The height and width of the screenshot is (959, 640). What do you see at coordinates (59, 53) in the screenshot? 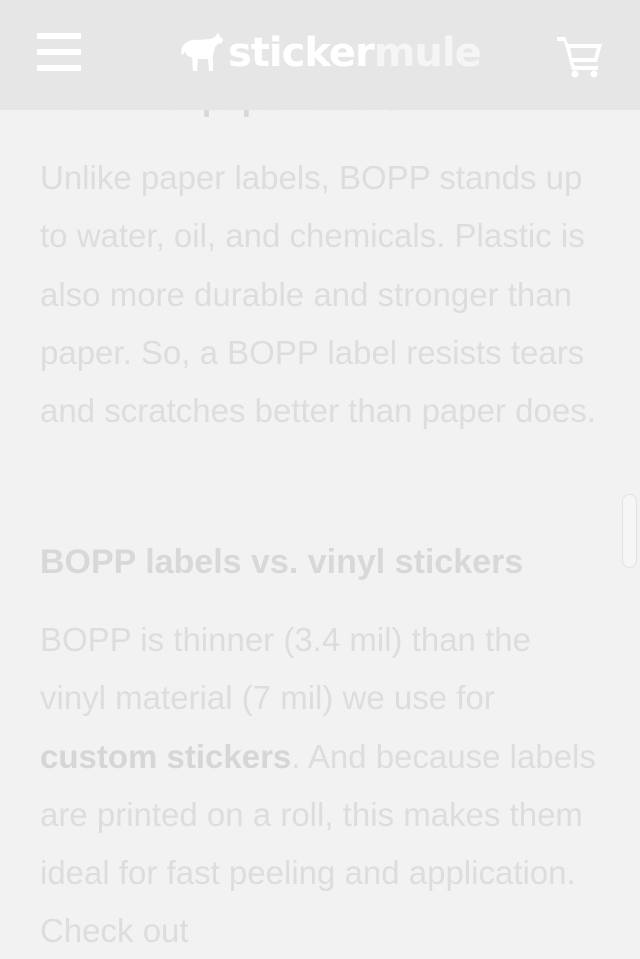
I see `hamburger-menu-icon` at bounding box center [59, 53].